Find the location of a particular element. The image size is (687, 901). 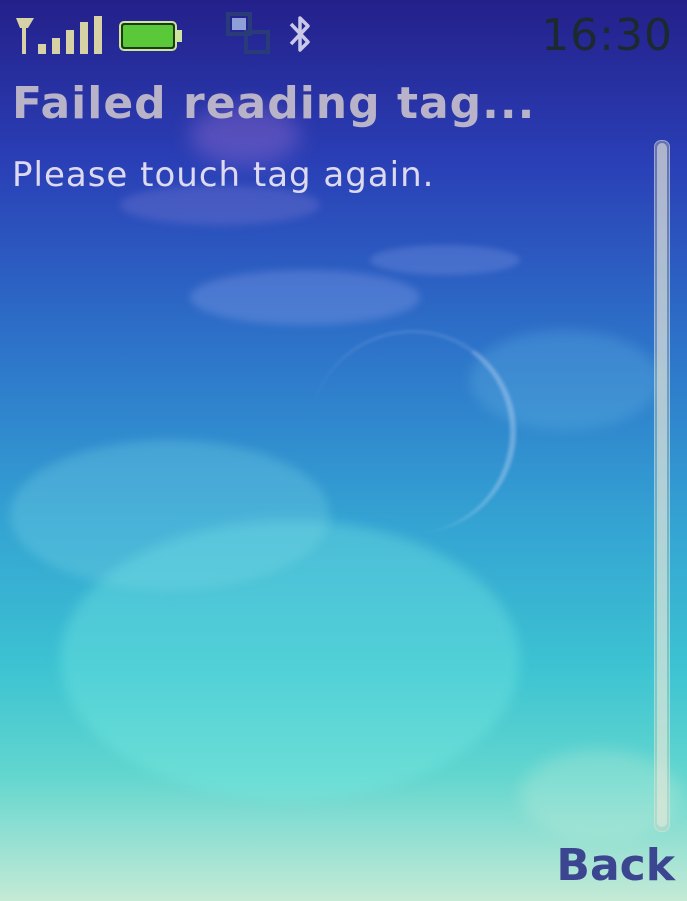

dialog-message: Please touch tag again. is located at coordinates (223, 175).